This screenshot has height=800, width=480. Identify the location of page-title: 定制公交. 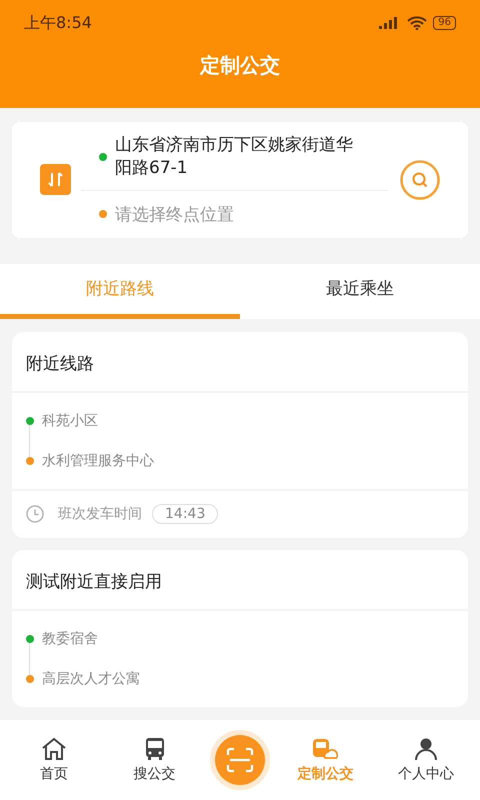
(239, 65).